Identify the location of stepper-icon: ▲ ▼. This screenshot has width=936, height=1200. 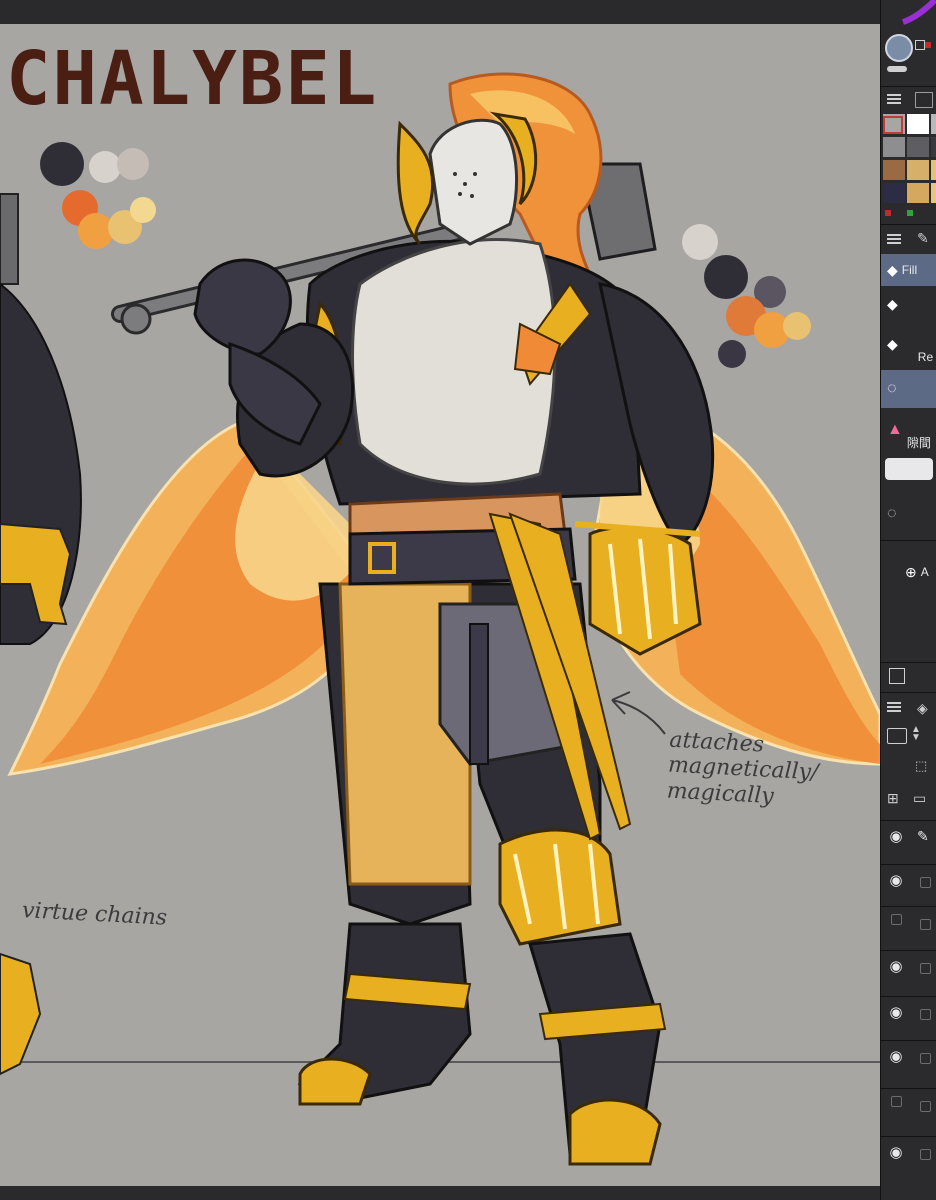
(916, 734).